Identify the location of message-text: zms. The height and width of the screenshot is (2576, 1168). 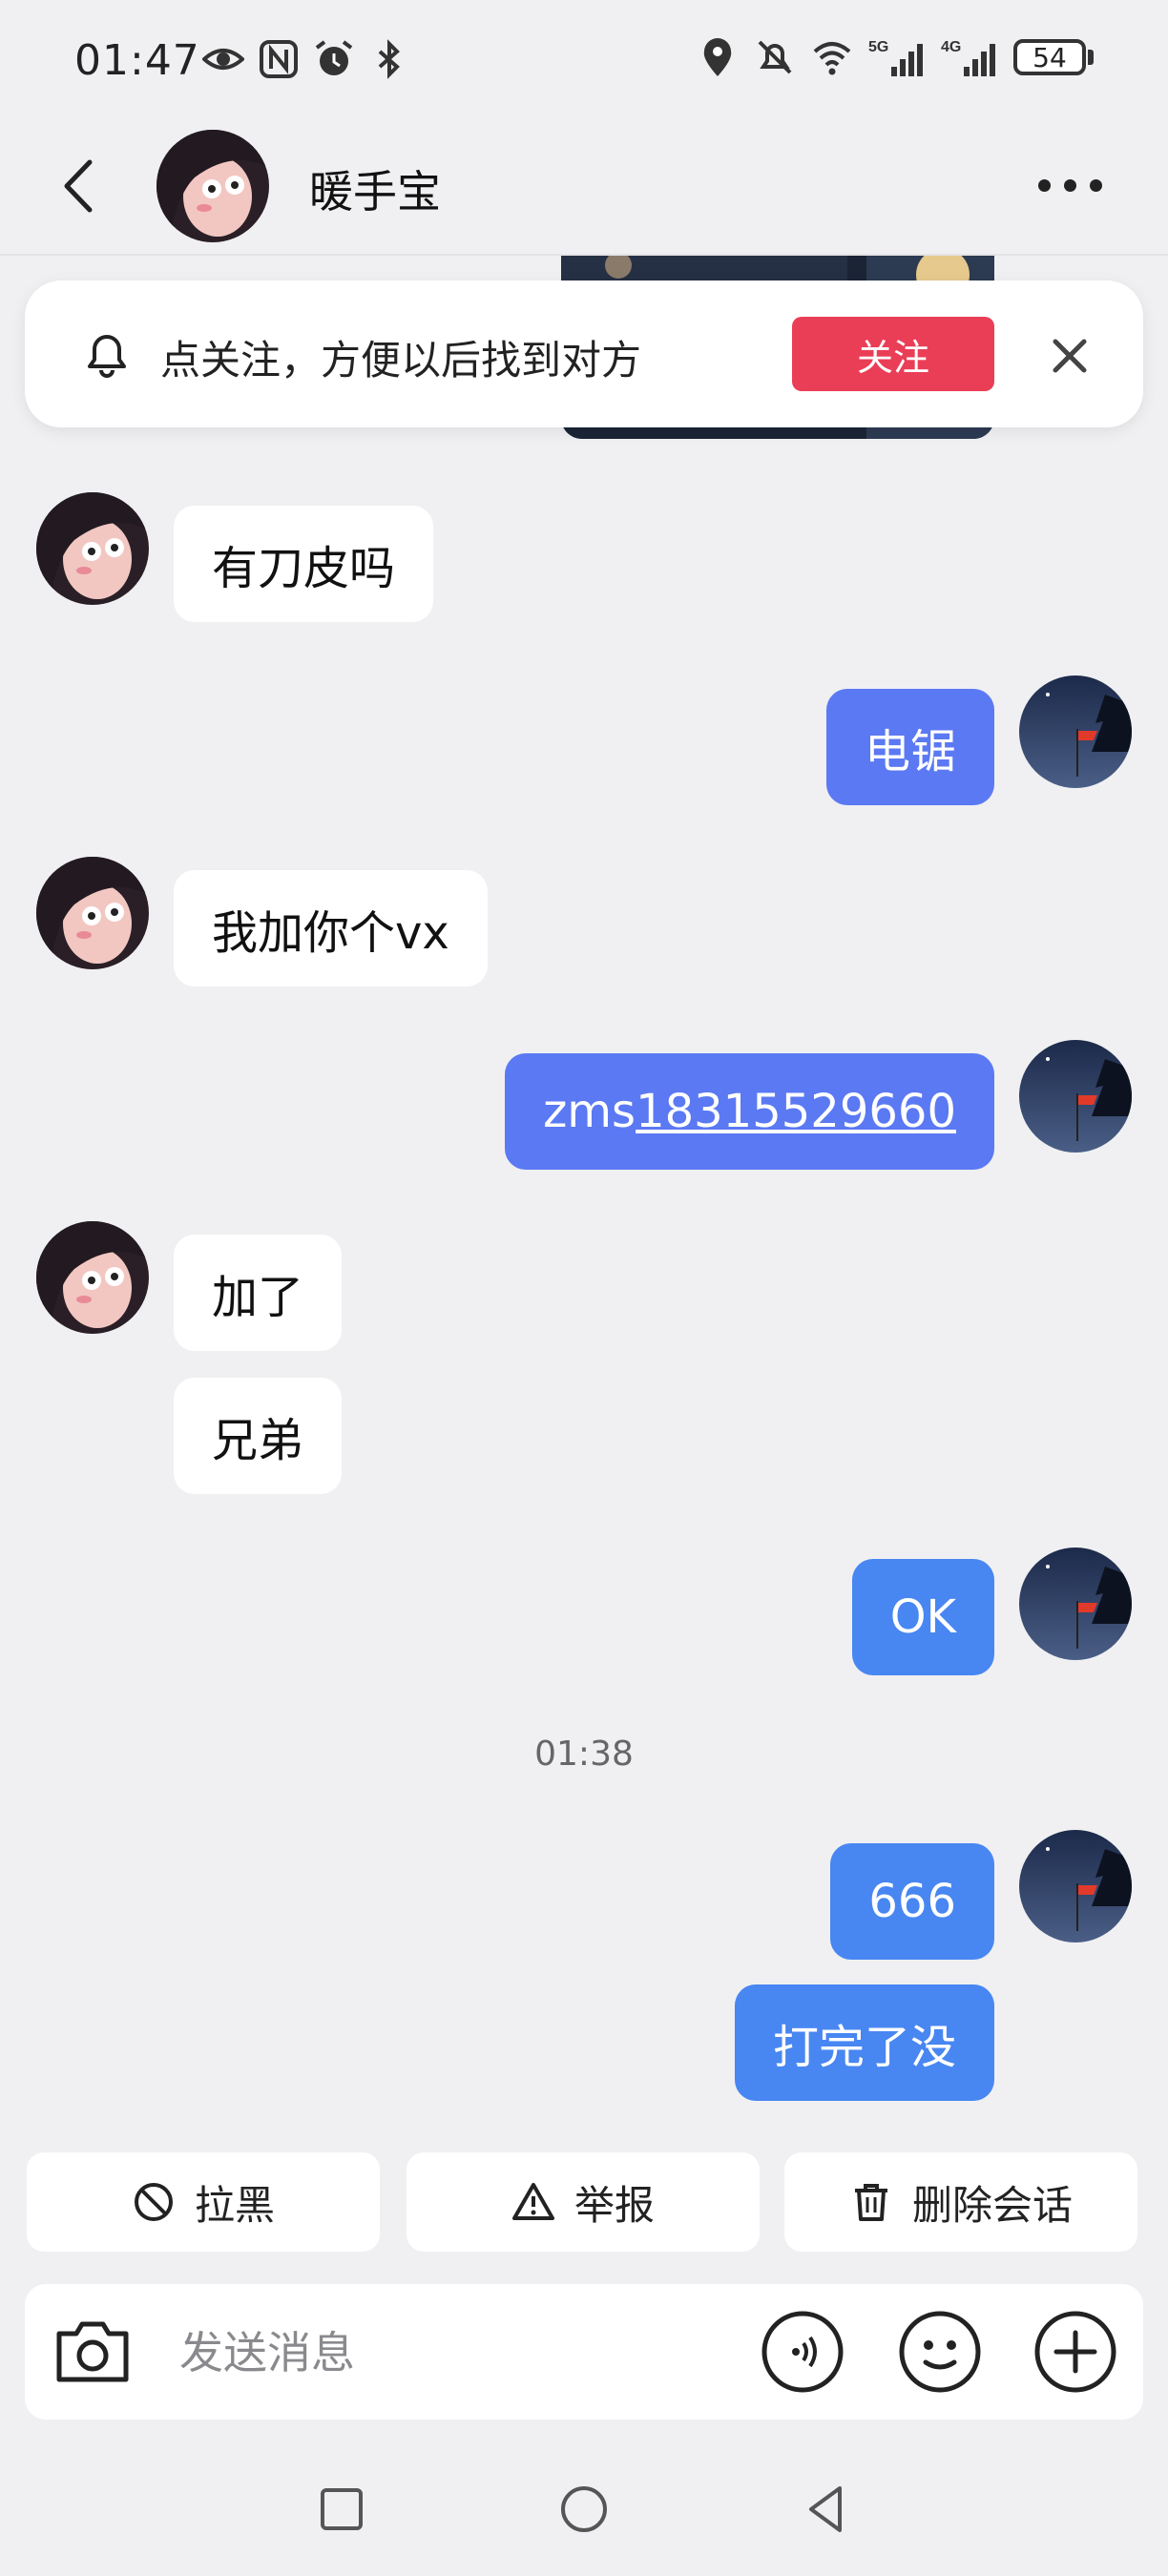
(590, 1111).